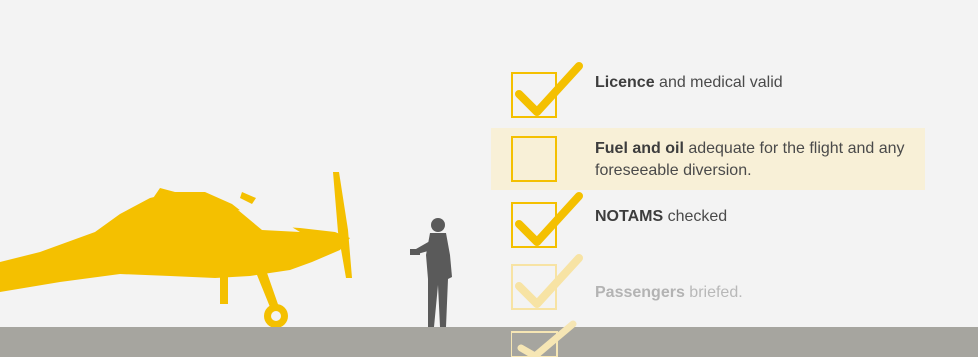 Image resolution: width=978 pixels, height=357 pixels. I want to click on checklist-item-label: Licence and medical valid, so click(755, 83).